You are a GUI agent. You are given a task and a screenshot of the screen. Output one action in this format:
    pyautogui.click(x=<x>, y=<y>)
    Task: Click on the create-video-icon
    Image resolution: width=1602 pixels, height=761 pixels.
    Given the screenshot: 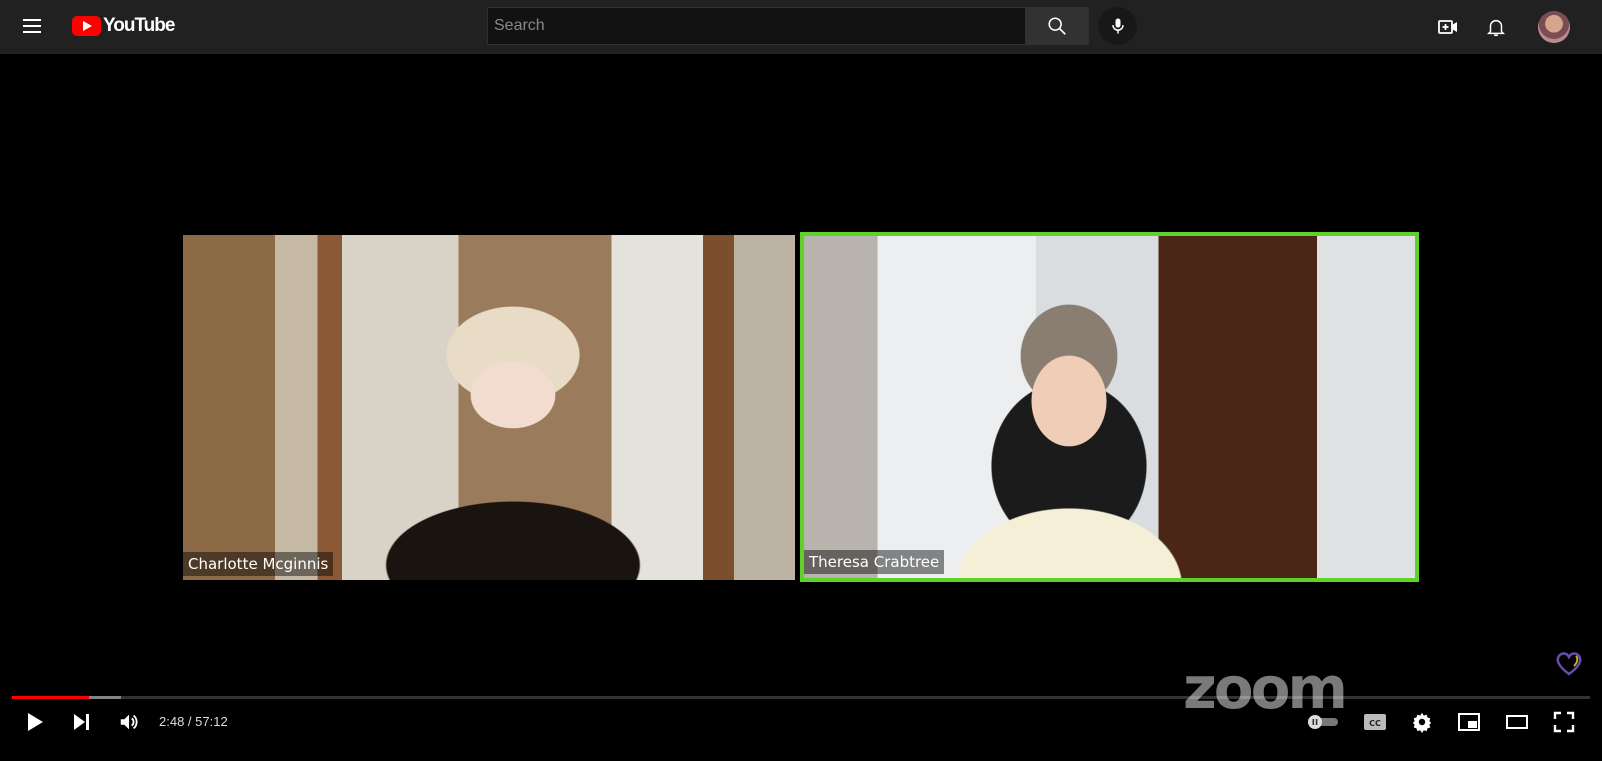 What is the action you would take?
    pyautogui.click(x=1447, y=27)
    